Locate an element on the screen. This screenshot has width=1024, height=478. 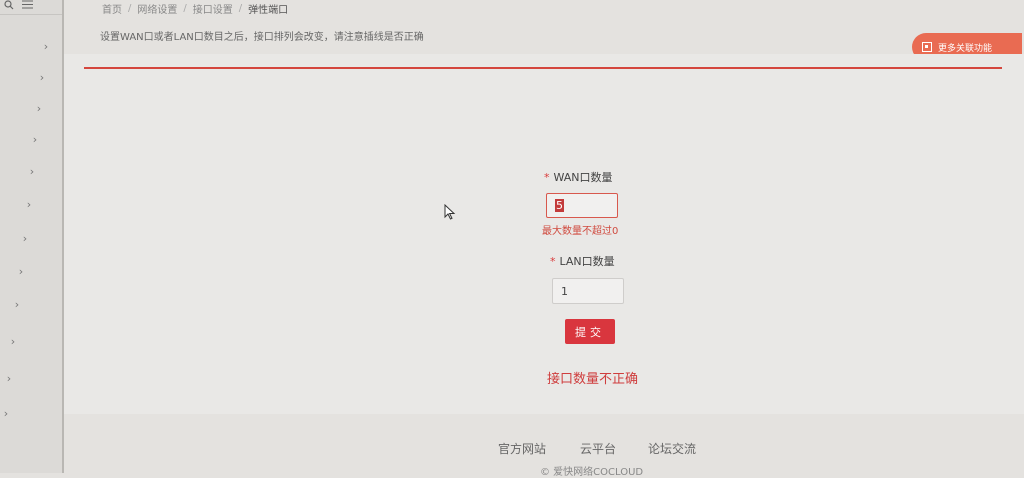
footer-link-official-site: 官方网站 is located at coordinates (522, 448).